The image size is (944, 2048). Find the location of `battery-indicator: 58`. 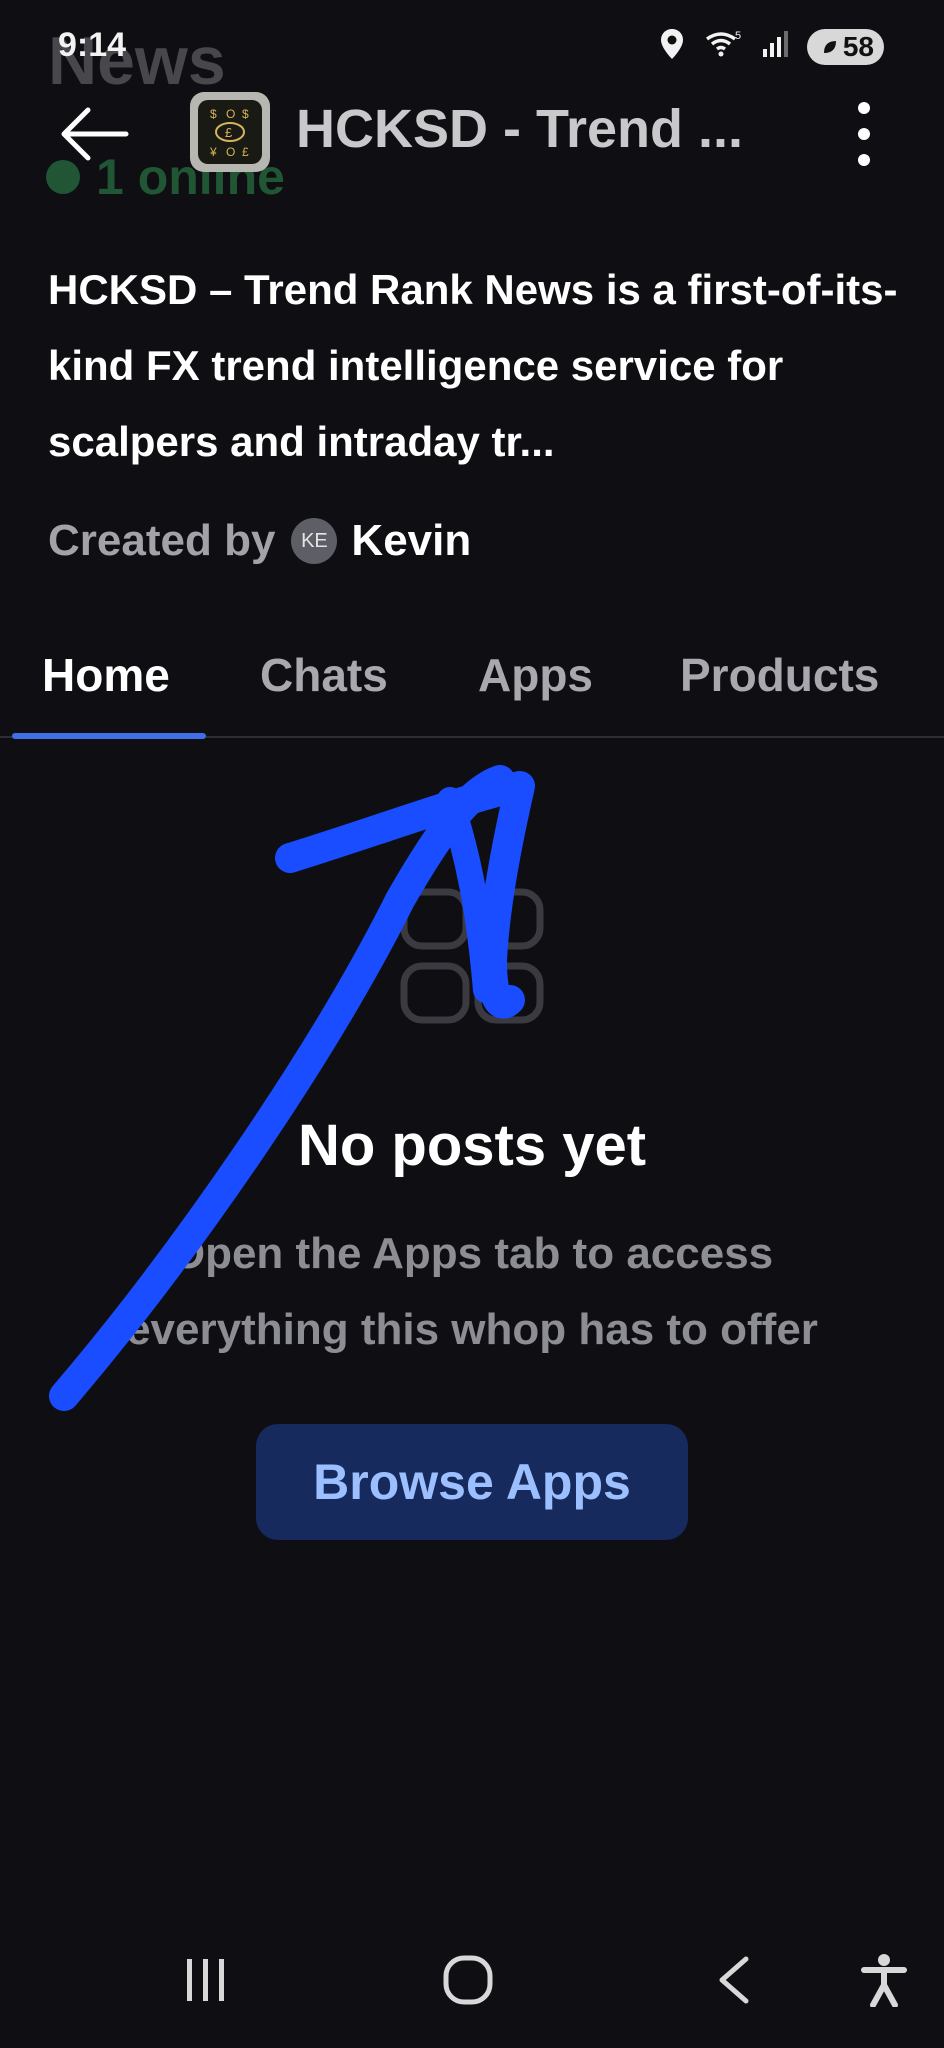

battery-indicator: 58 is located at coordinates (845, 47).